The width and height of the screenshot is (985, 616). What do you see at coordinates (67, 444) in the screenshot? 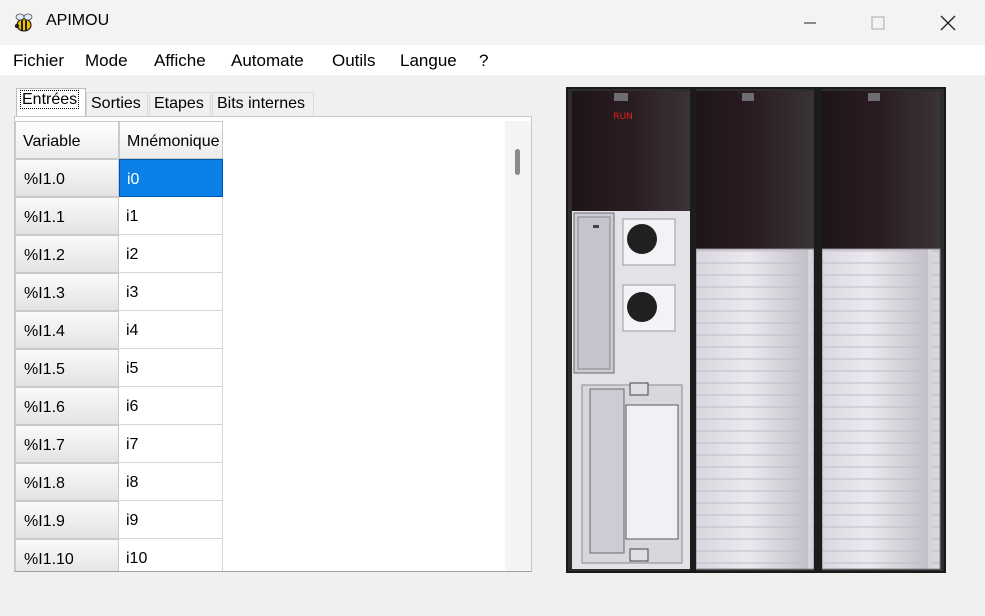
I see `row-header: %I1.7` at bounding box center [67, 444].